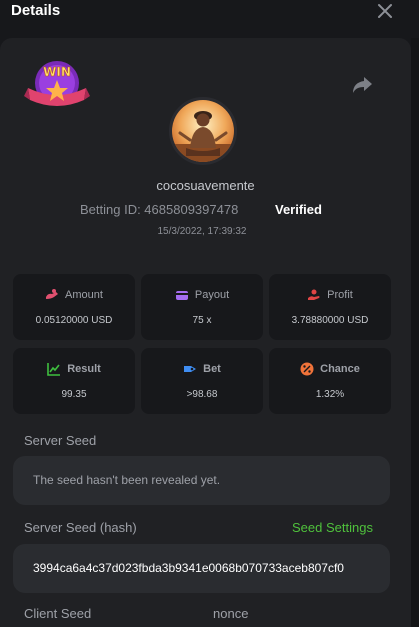 This screenshot has height=627, width=419. Describe the element at coordinates (298, 209) in the screenshot. I see `verified-badge: Verified` at that location.